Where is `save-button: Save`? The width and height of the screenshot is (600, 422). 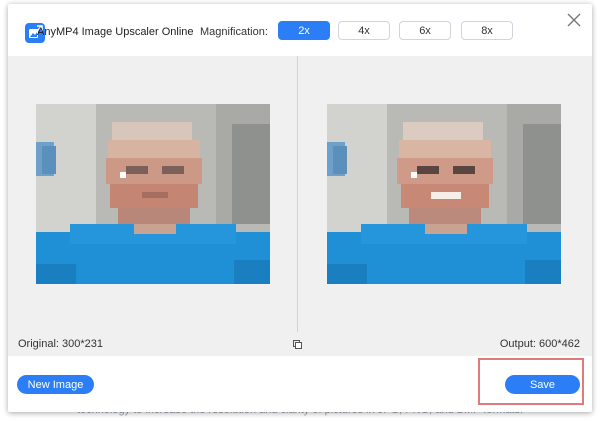 save-button: Save is located at coordinates (542, 384).